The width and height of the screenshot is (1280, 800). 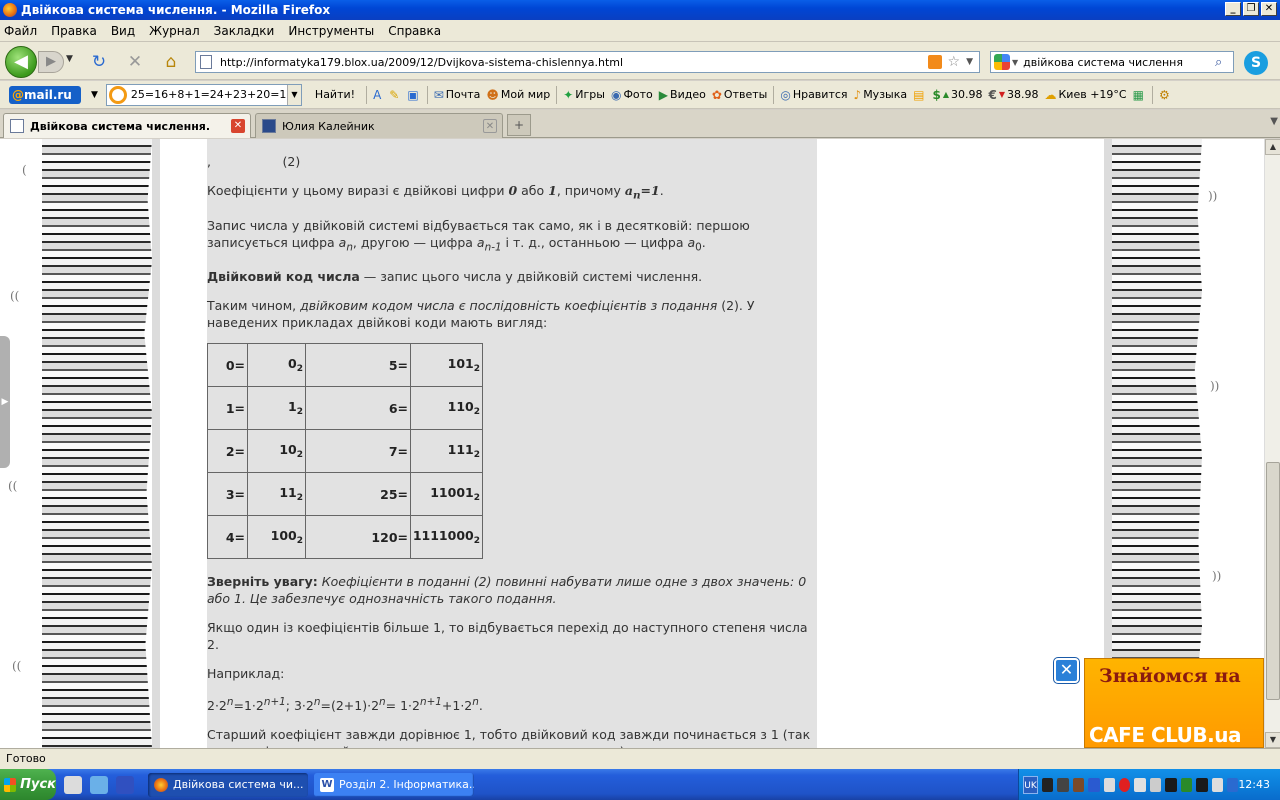 What do you see at coordinates (969, 62) in the screenshot?
I see `url-dropdown-icon: ▼` at bounding box center [969, 62].